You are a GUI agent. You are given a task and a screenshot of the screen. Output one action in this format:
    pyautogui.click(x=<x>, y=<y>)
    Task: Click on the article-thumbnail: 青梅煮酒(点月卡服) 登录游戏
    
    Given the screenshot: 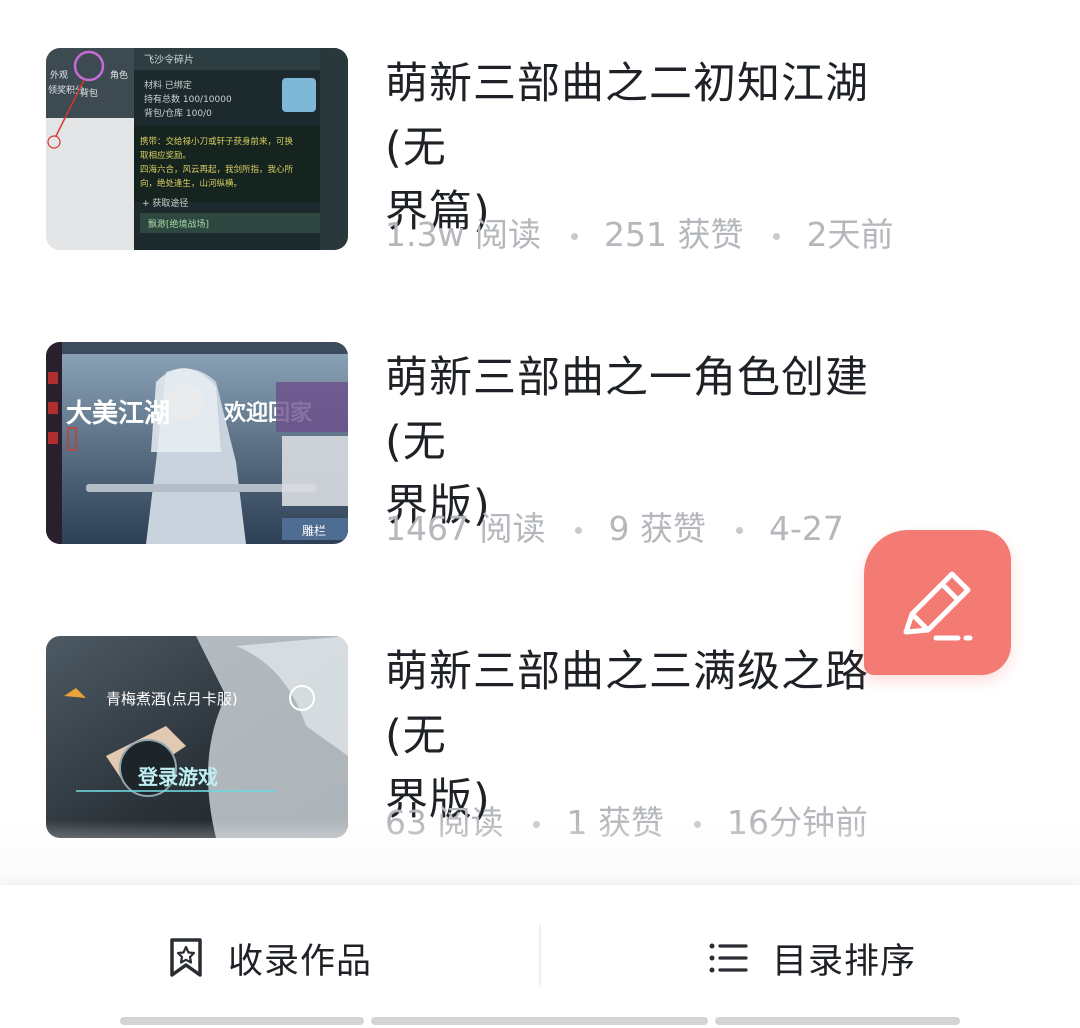 What is the action you would take?
    pyautogui.click(x=197, y=737)
    